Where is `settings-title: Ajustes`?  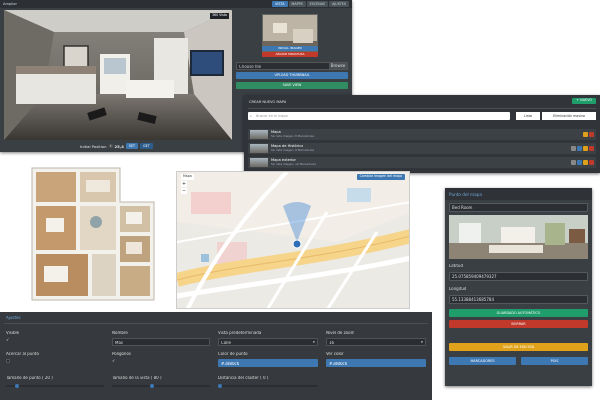 settings-title: Ajustes is located at coordinates (13, 318).